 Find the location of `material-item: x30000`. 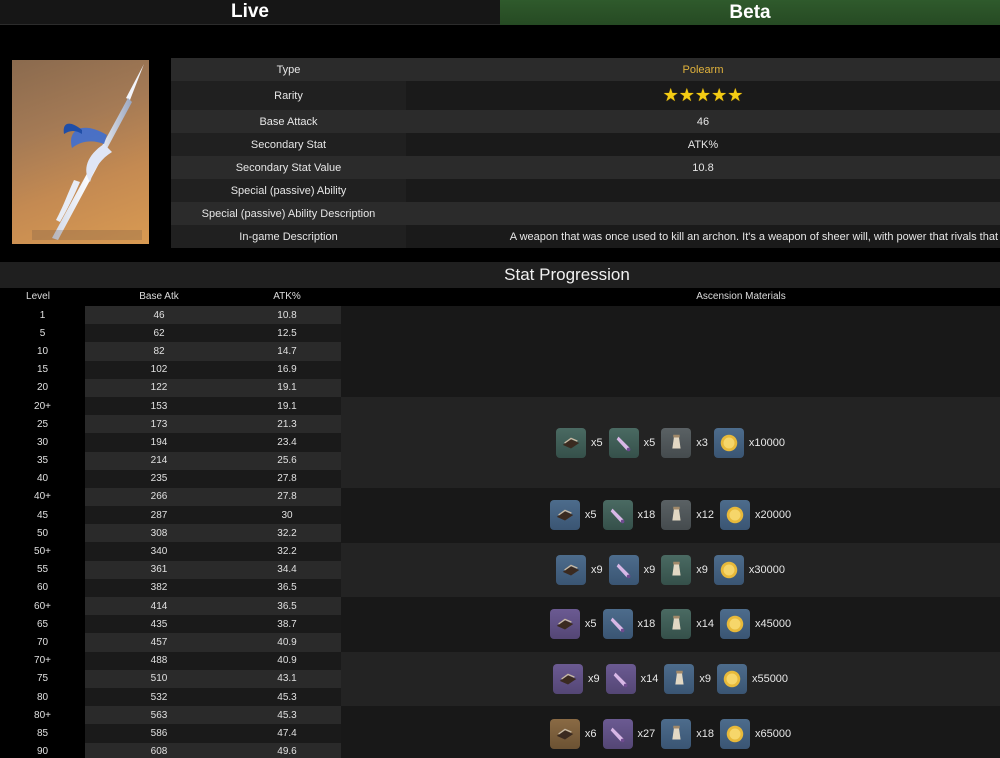

material-item: x30000 is located at coordinates (749, 569).